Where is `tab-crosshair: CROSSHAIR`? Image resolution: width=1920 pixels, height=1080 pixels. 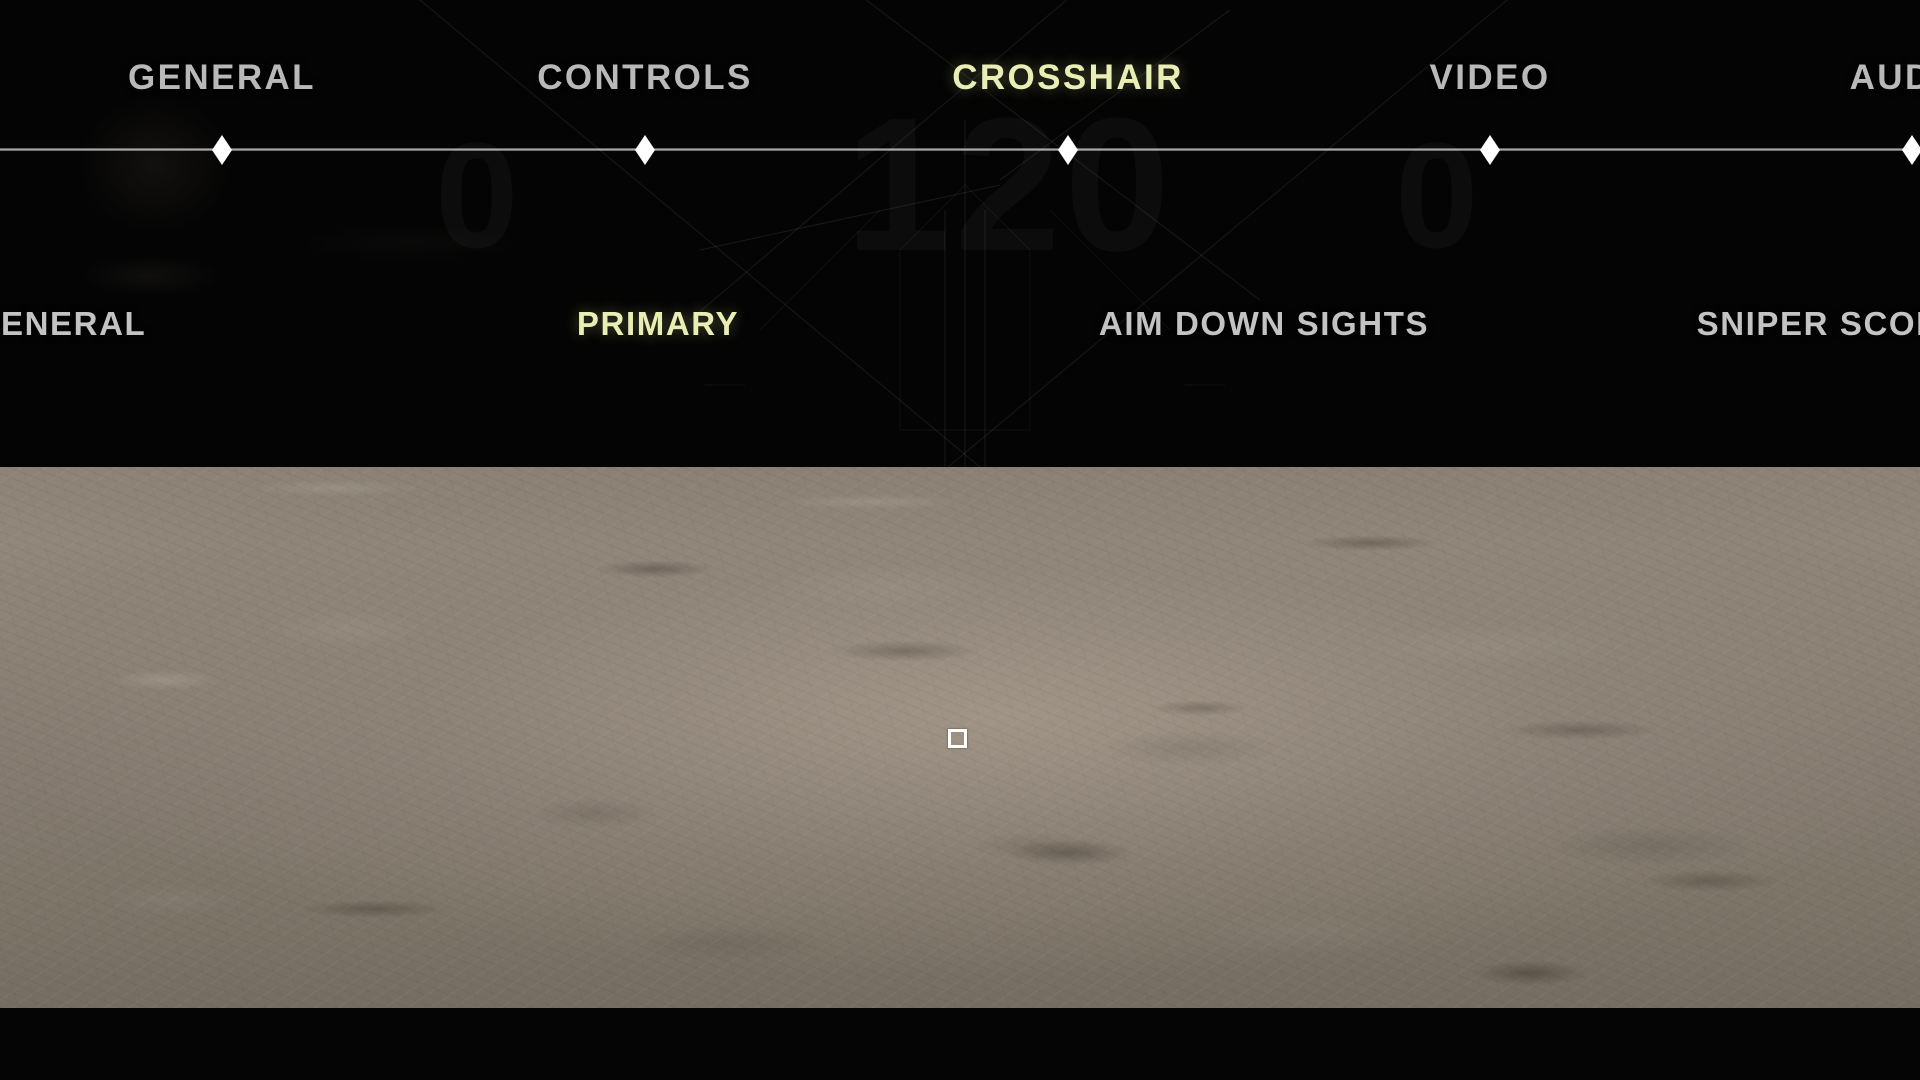 tab-crosshair: CROSSHAIR is located at coordinates (1068, 78).